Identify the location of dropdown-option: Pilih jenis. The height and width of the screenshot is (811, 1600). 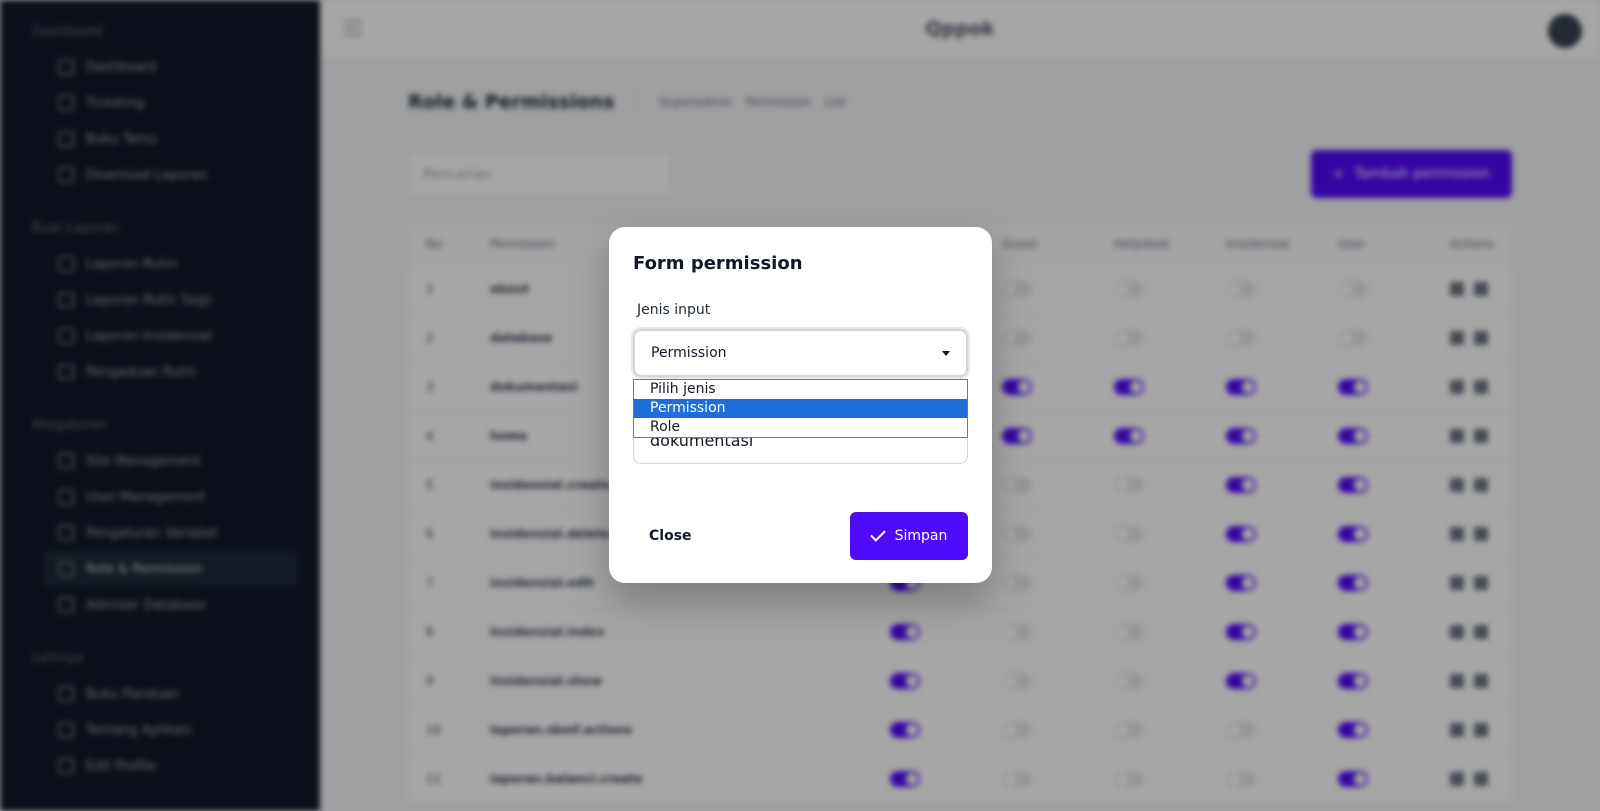
(800, 389).